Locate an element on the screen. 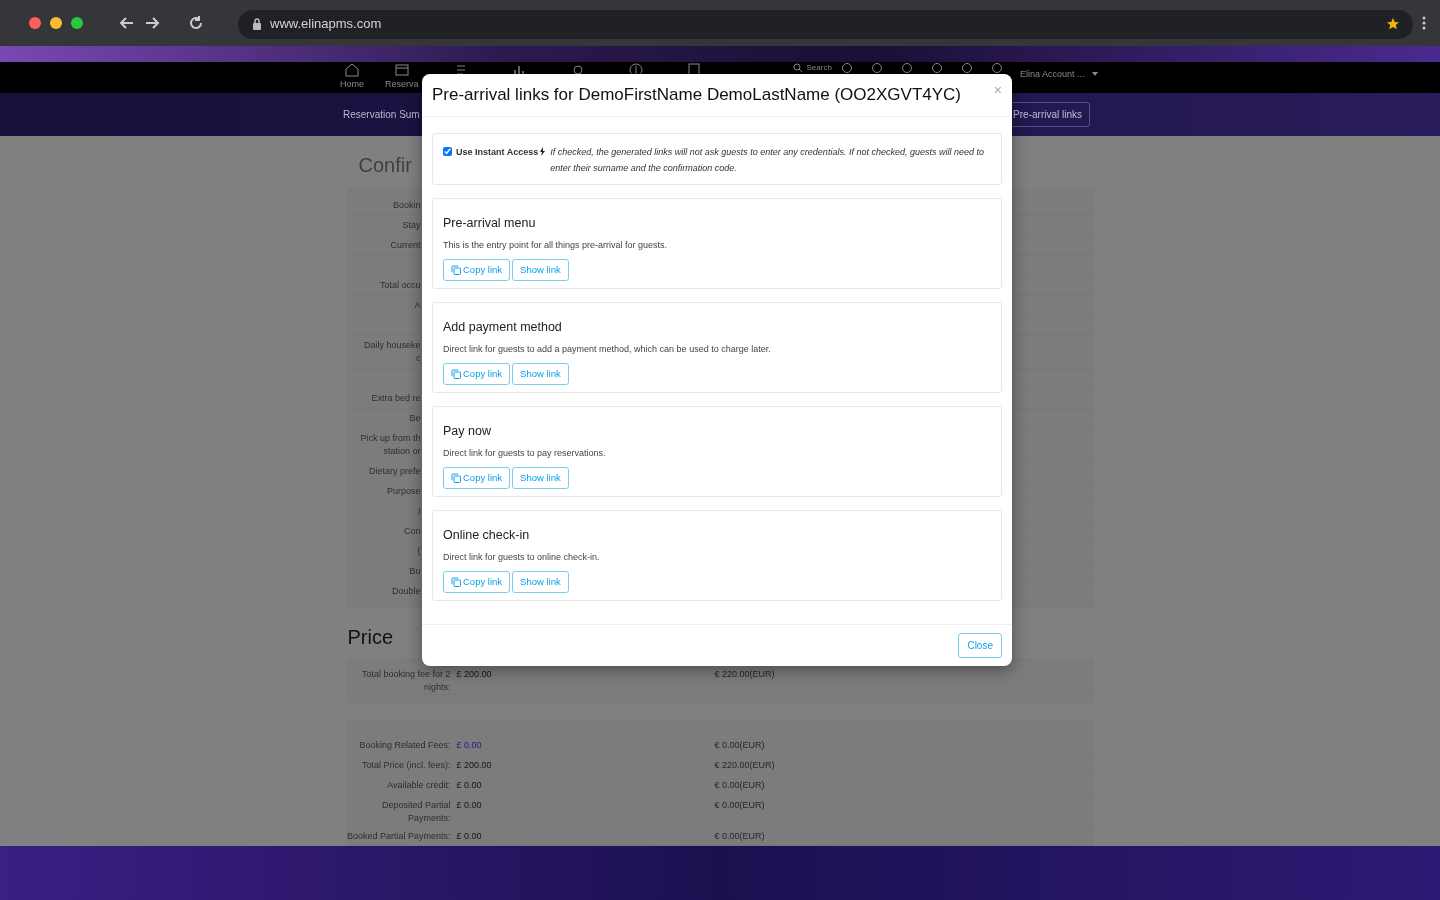  instant-access-checkbox is located at coordinates (447, 151).